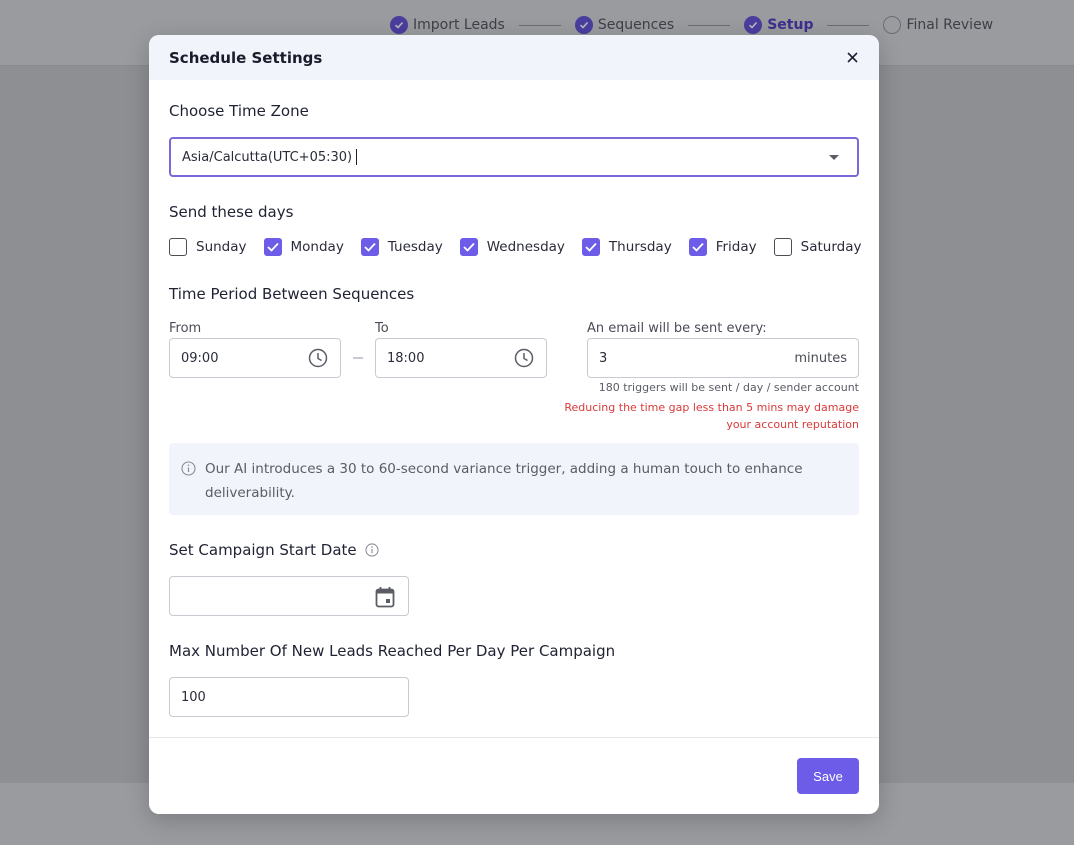 The height and width of the screenshot is (845, 1074). What do you see at coordinates (514, 737) in the screenshot?
I see `footer-divider` at bounding box center [514, 737].